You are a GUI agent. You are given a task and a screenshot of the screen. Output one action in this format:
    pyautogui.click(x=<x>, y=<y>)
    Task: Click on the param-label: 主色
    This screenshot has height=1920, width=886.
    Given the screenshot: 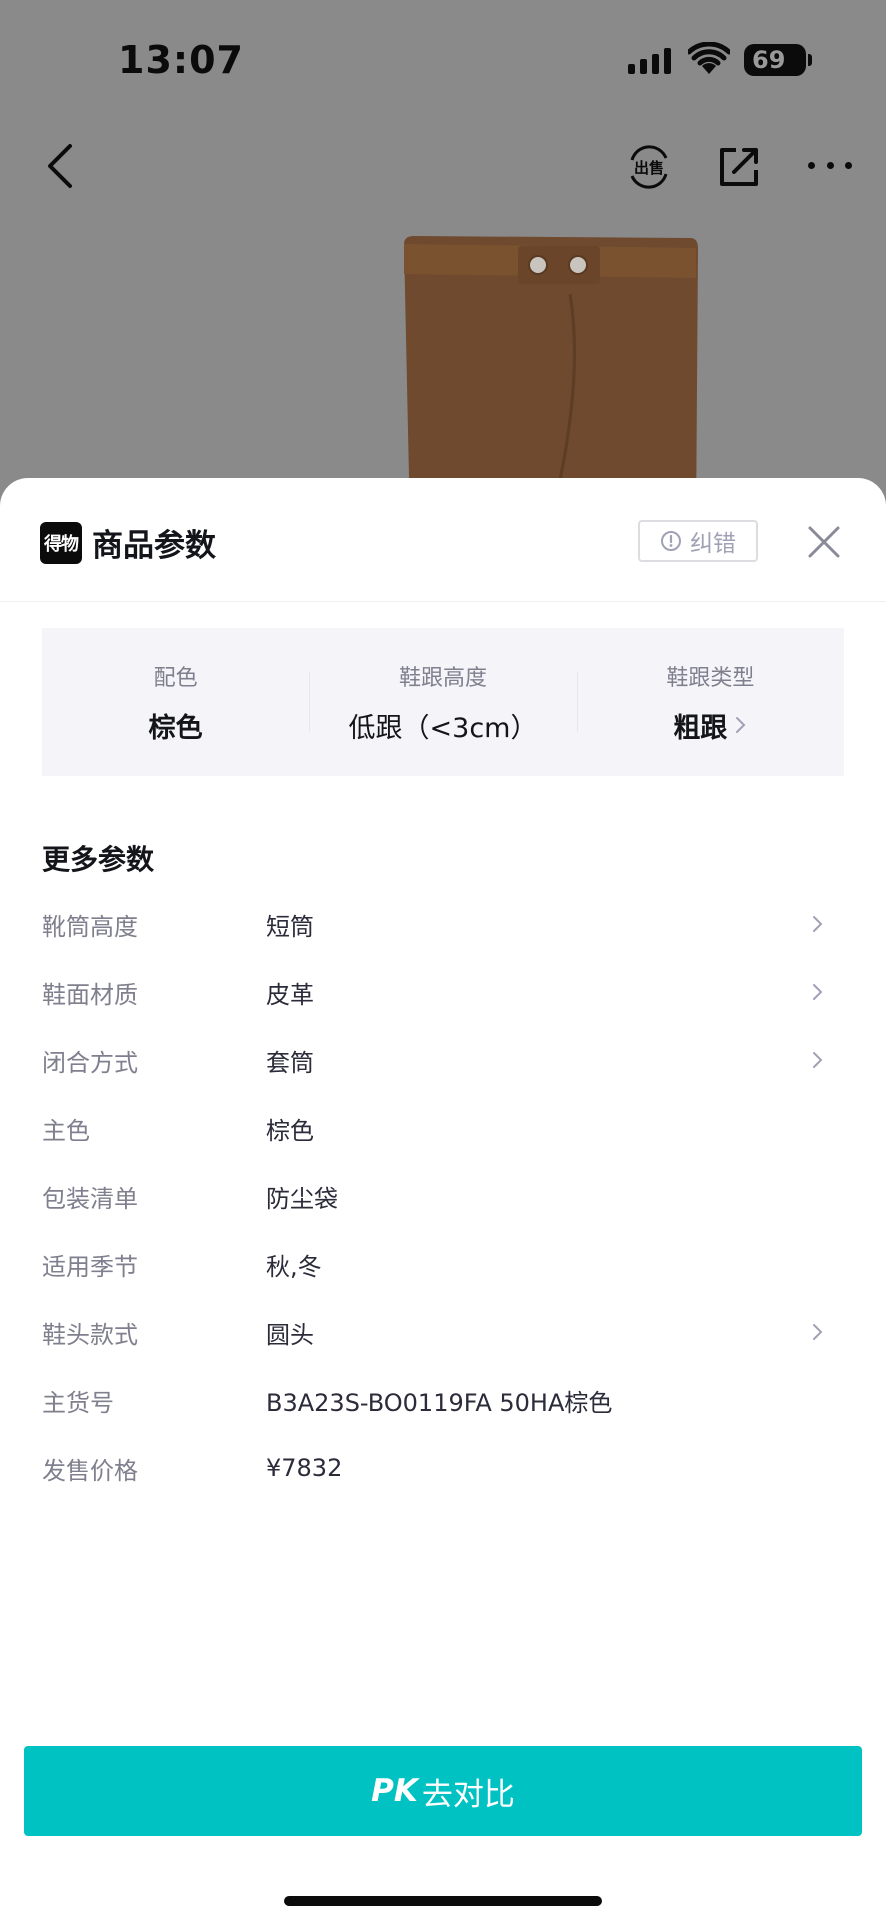 What is the action you would take?
    pyautogui.click(x=66, y=1130)
    